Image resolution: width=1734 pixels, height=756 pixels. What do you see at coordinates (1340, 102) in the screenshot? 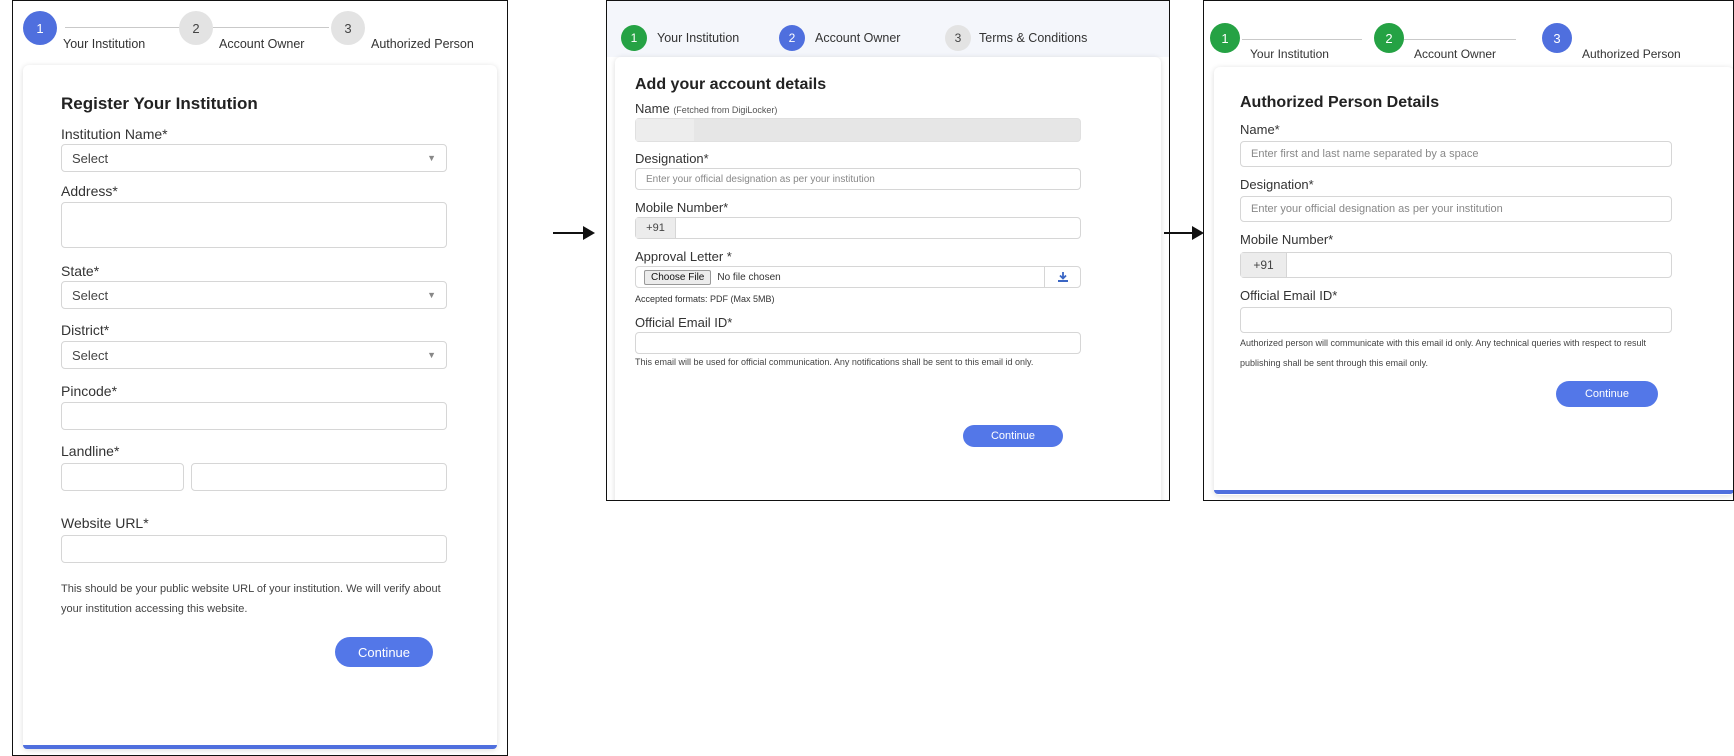
I see `page-title: Authorized Person Details` at bounding box center [1340, 102].